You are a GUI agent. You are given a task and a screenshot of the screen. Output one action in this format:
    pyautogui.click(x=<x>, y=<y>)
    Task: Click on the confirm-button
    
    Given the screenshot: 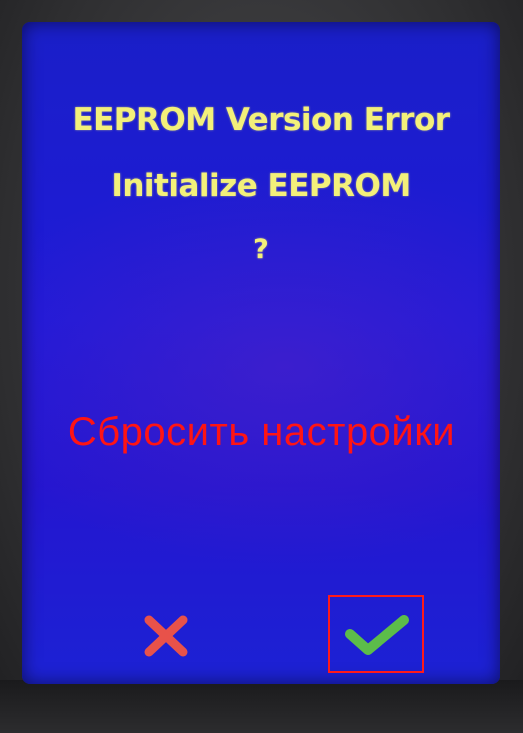 What is the action you would take?
    pyautogui.click(x=377, y=635)
    